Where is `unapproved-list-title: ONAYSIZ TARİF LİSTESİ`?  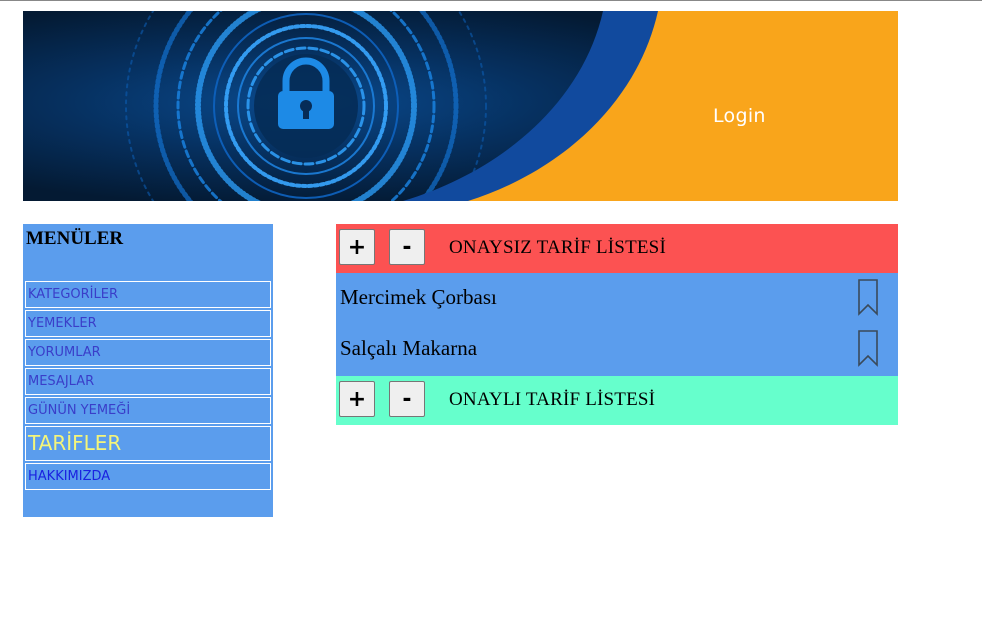
unapproved-list-title: ONAYSIZ TARİF LİSTESİ is located at coordinates (557, 247).